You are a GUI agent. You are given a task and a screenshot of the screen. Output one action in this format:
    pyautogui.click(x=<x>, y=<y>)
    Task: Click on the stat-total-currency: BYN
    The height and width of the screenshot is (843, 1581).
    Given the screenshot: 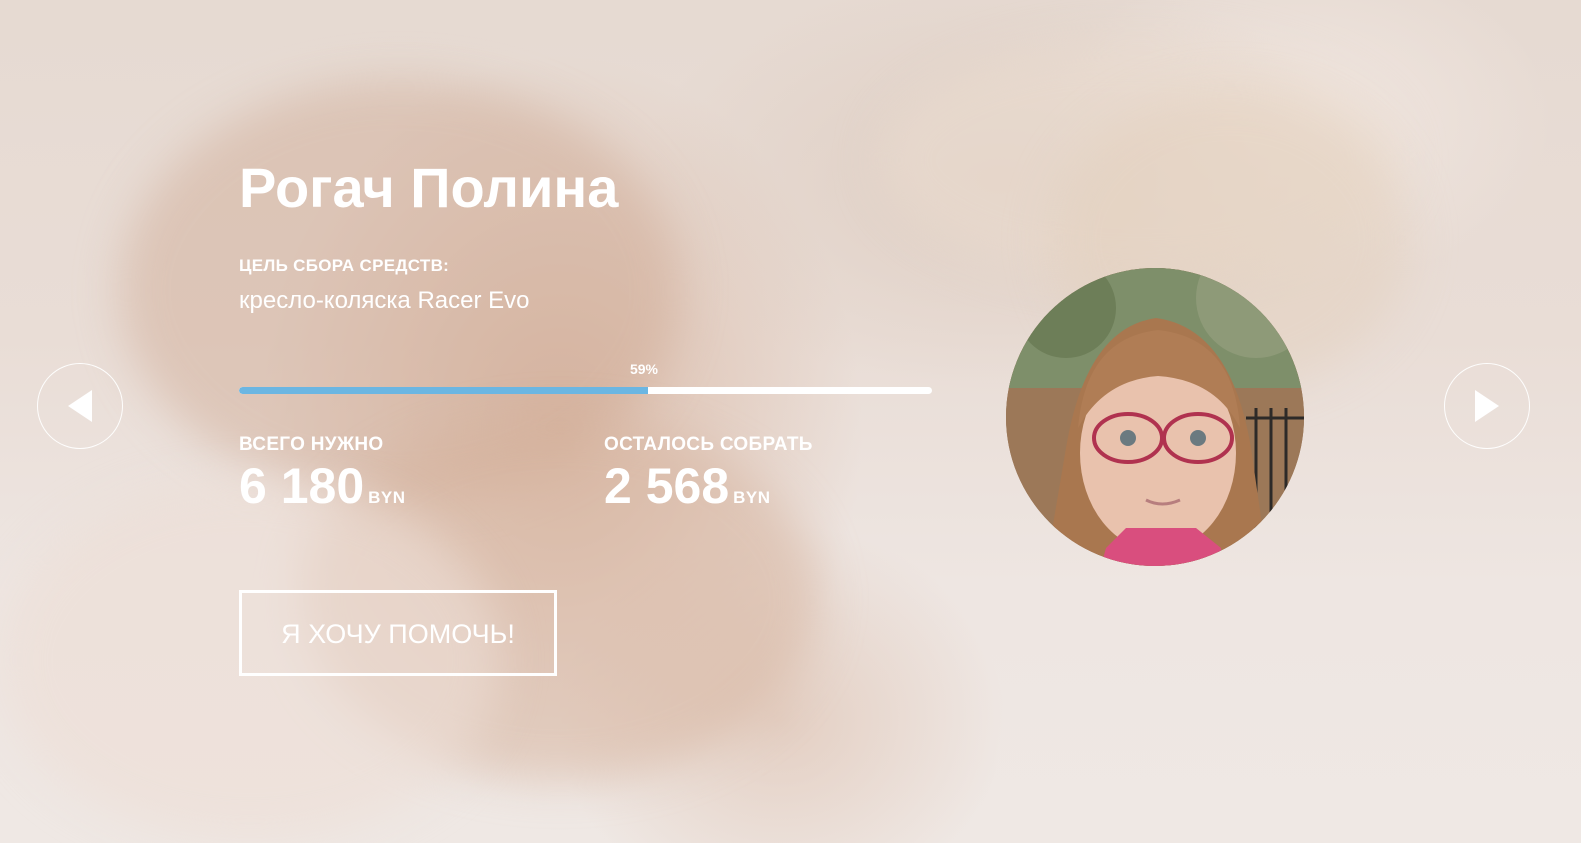 What is the action you would take?
    pyautogui.click(x=387, y=497)
    